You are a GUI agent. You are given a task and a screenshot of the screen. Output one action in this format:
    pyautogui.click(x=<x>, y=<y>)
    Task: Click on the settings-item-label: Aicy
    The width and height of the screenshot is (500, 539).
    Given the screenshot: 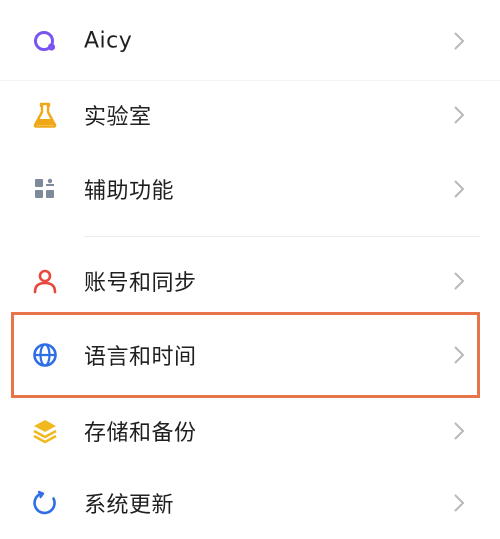 What is the action you would take?
    pyautogui.click(x=108, y=41)
    